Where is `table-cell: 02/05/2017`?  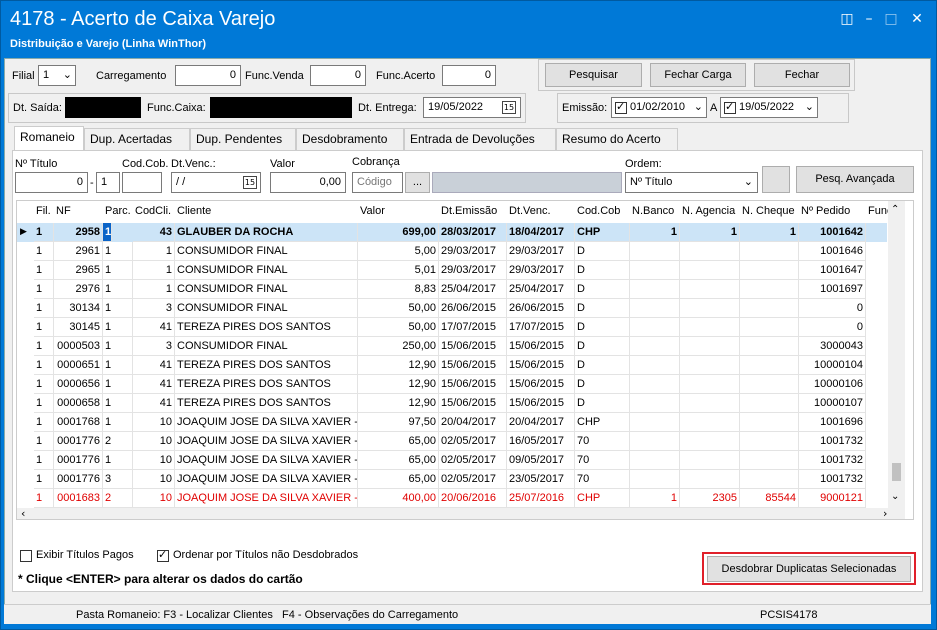 table-cell: 02/05/2017 is located at coordinates (473, 441).